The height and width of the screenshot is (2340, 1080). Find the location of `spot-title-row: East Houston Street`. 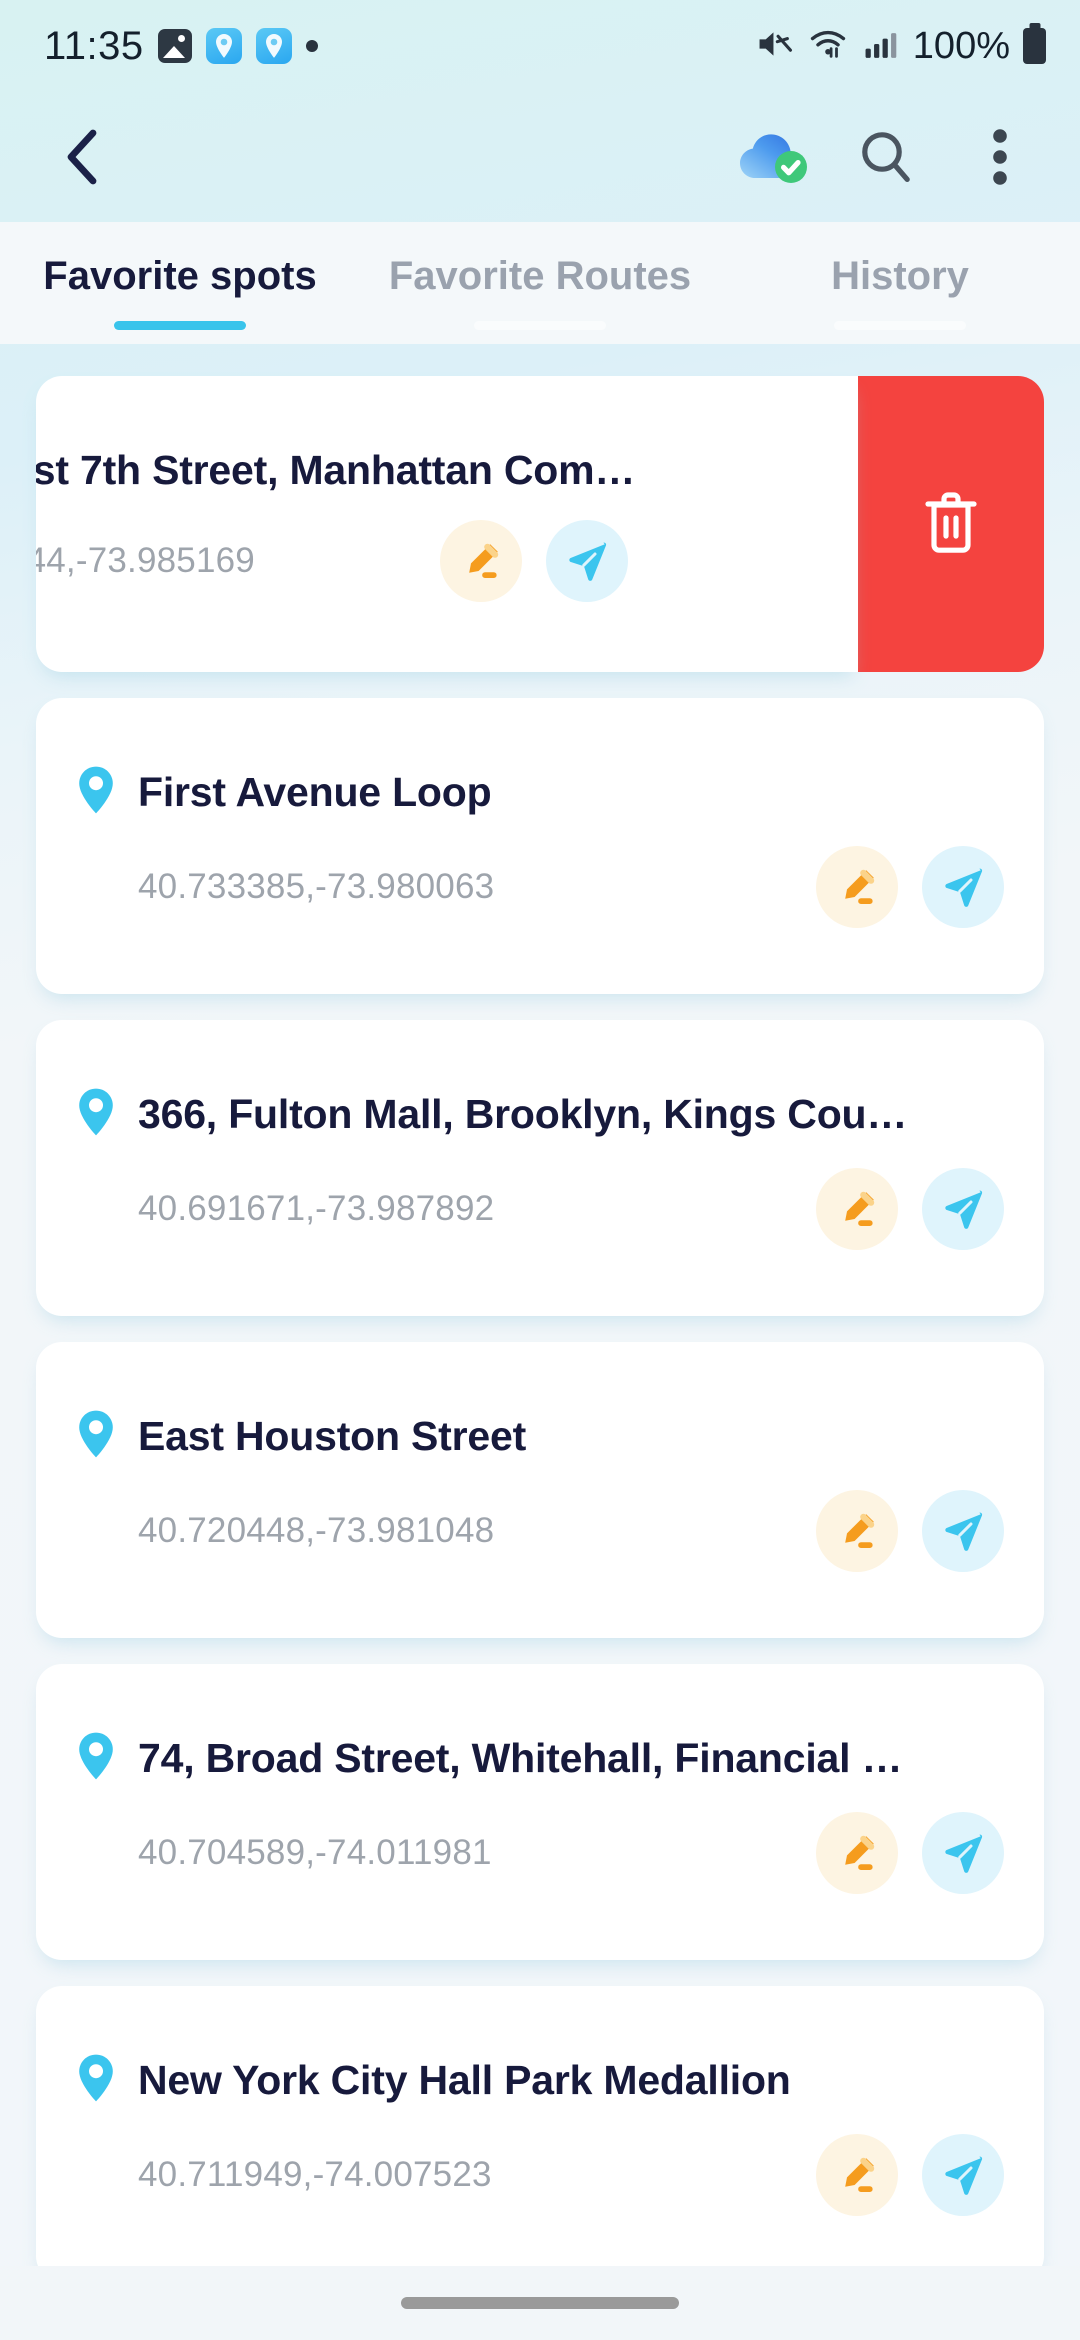

spot-title-row: East Houston Street is located at coordinates (540, 1436).